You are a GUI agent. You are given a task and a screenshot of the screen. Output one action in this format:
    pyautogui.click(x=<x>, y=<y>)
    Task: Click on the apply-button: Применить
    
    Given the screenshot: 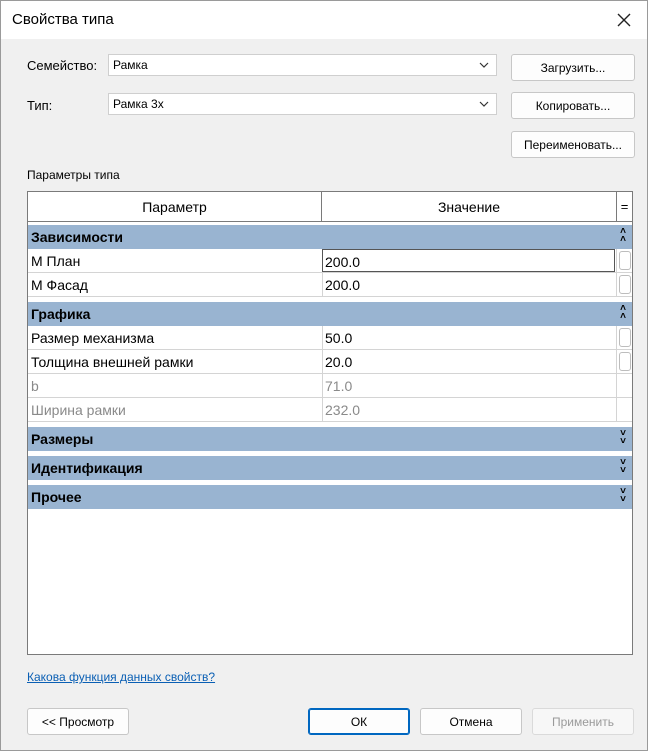 What is the action you would take?
    pyautogui.click(x=583, y=721)
    